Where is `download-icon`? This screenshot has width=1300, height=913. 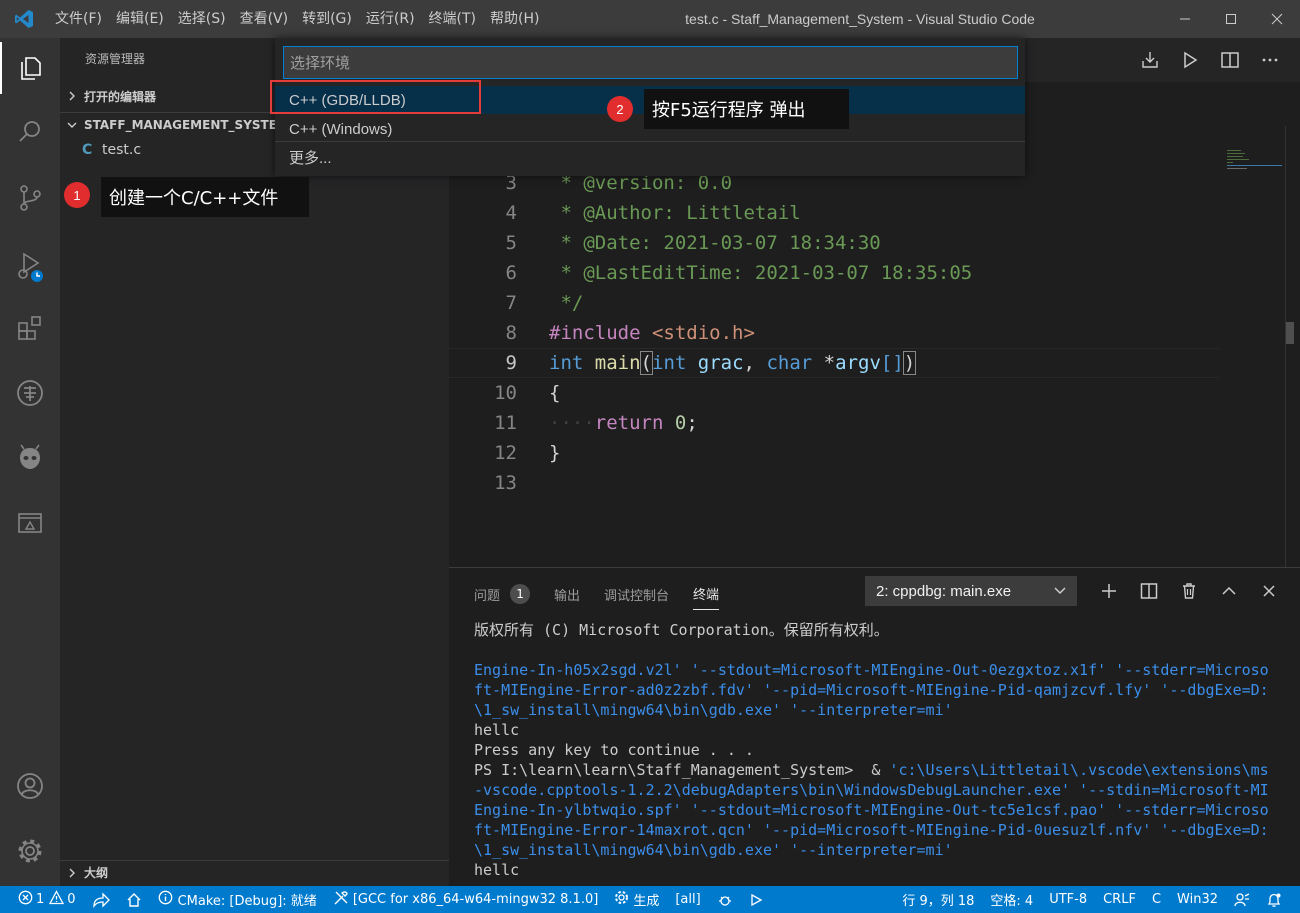
download-icon is located at coordinates (1150, 60).